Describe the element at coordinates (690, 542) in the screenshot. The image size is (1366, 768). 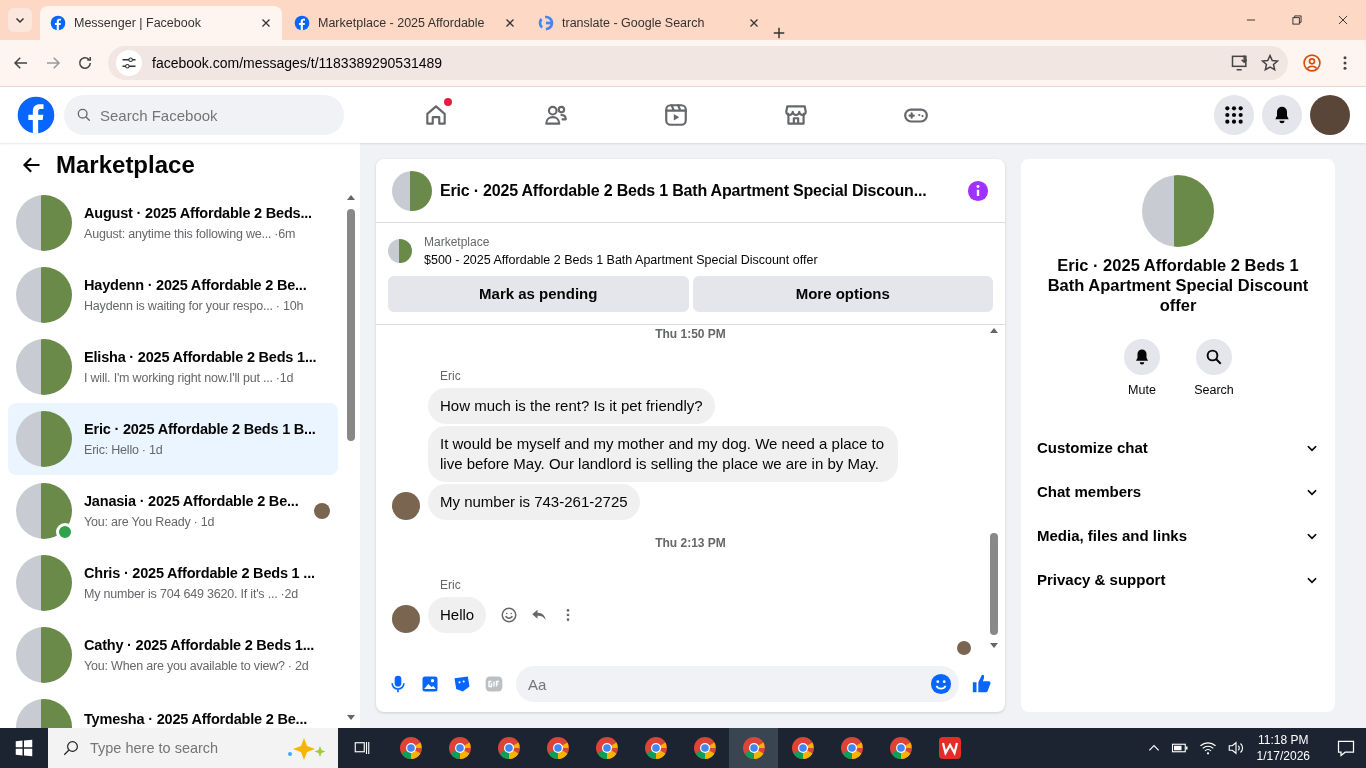
I see `timestamp: Thu 2:13 PM` at that location.